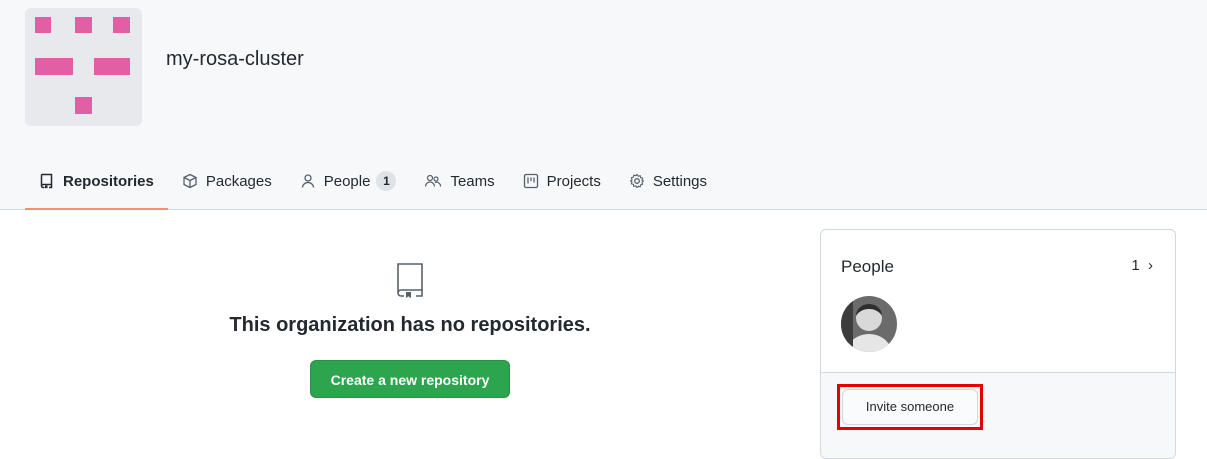 Image resolution: width=1207 pixels, height=459 pixels. I want to click on tab-settings: Settings, so click(668, 181).